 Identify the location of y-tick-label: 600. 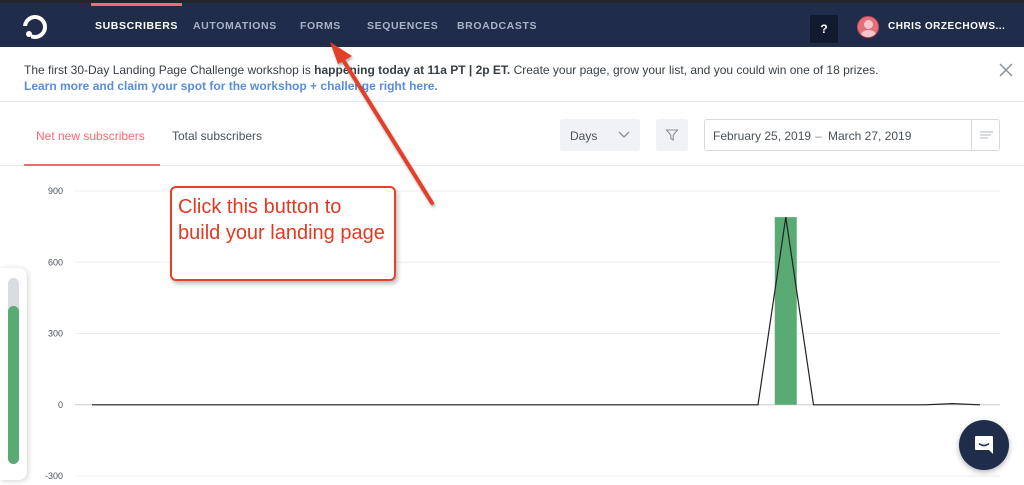
(55, 262).